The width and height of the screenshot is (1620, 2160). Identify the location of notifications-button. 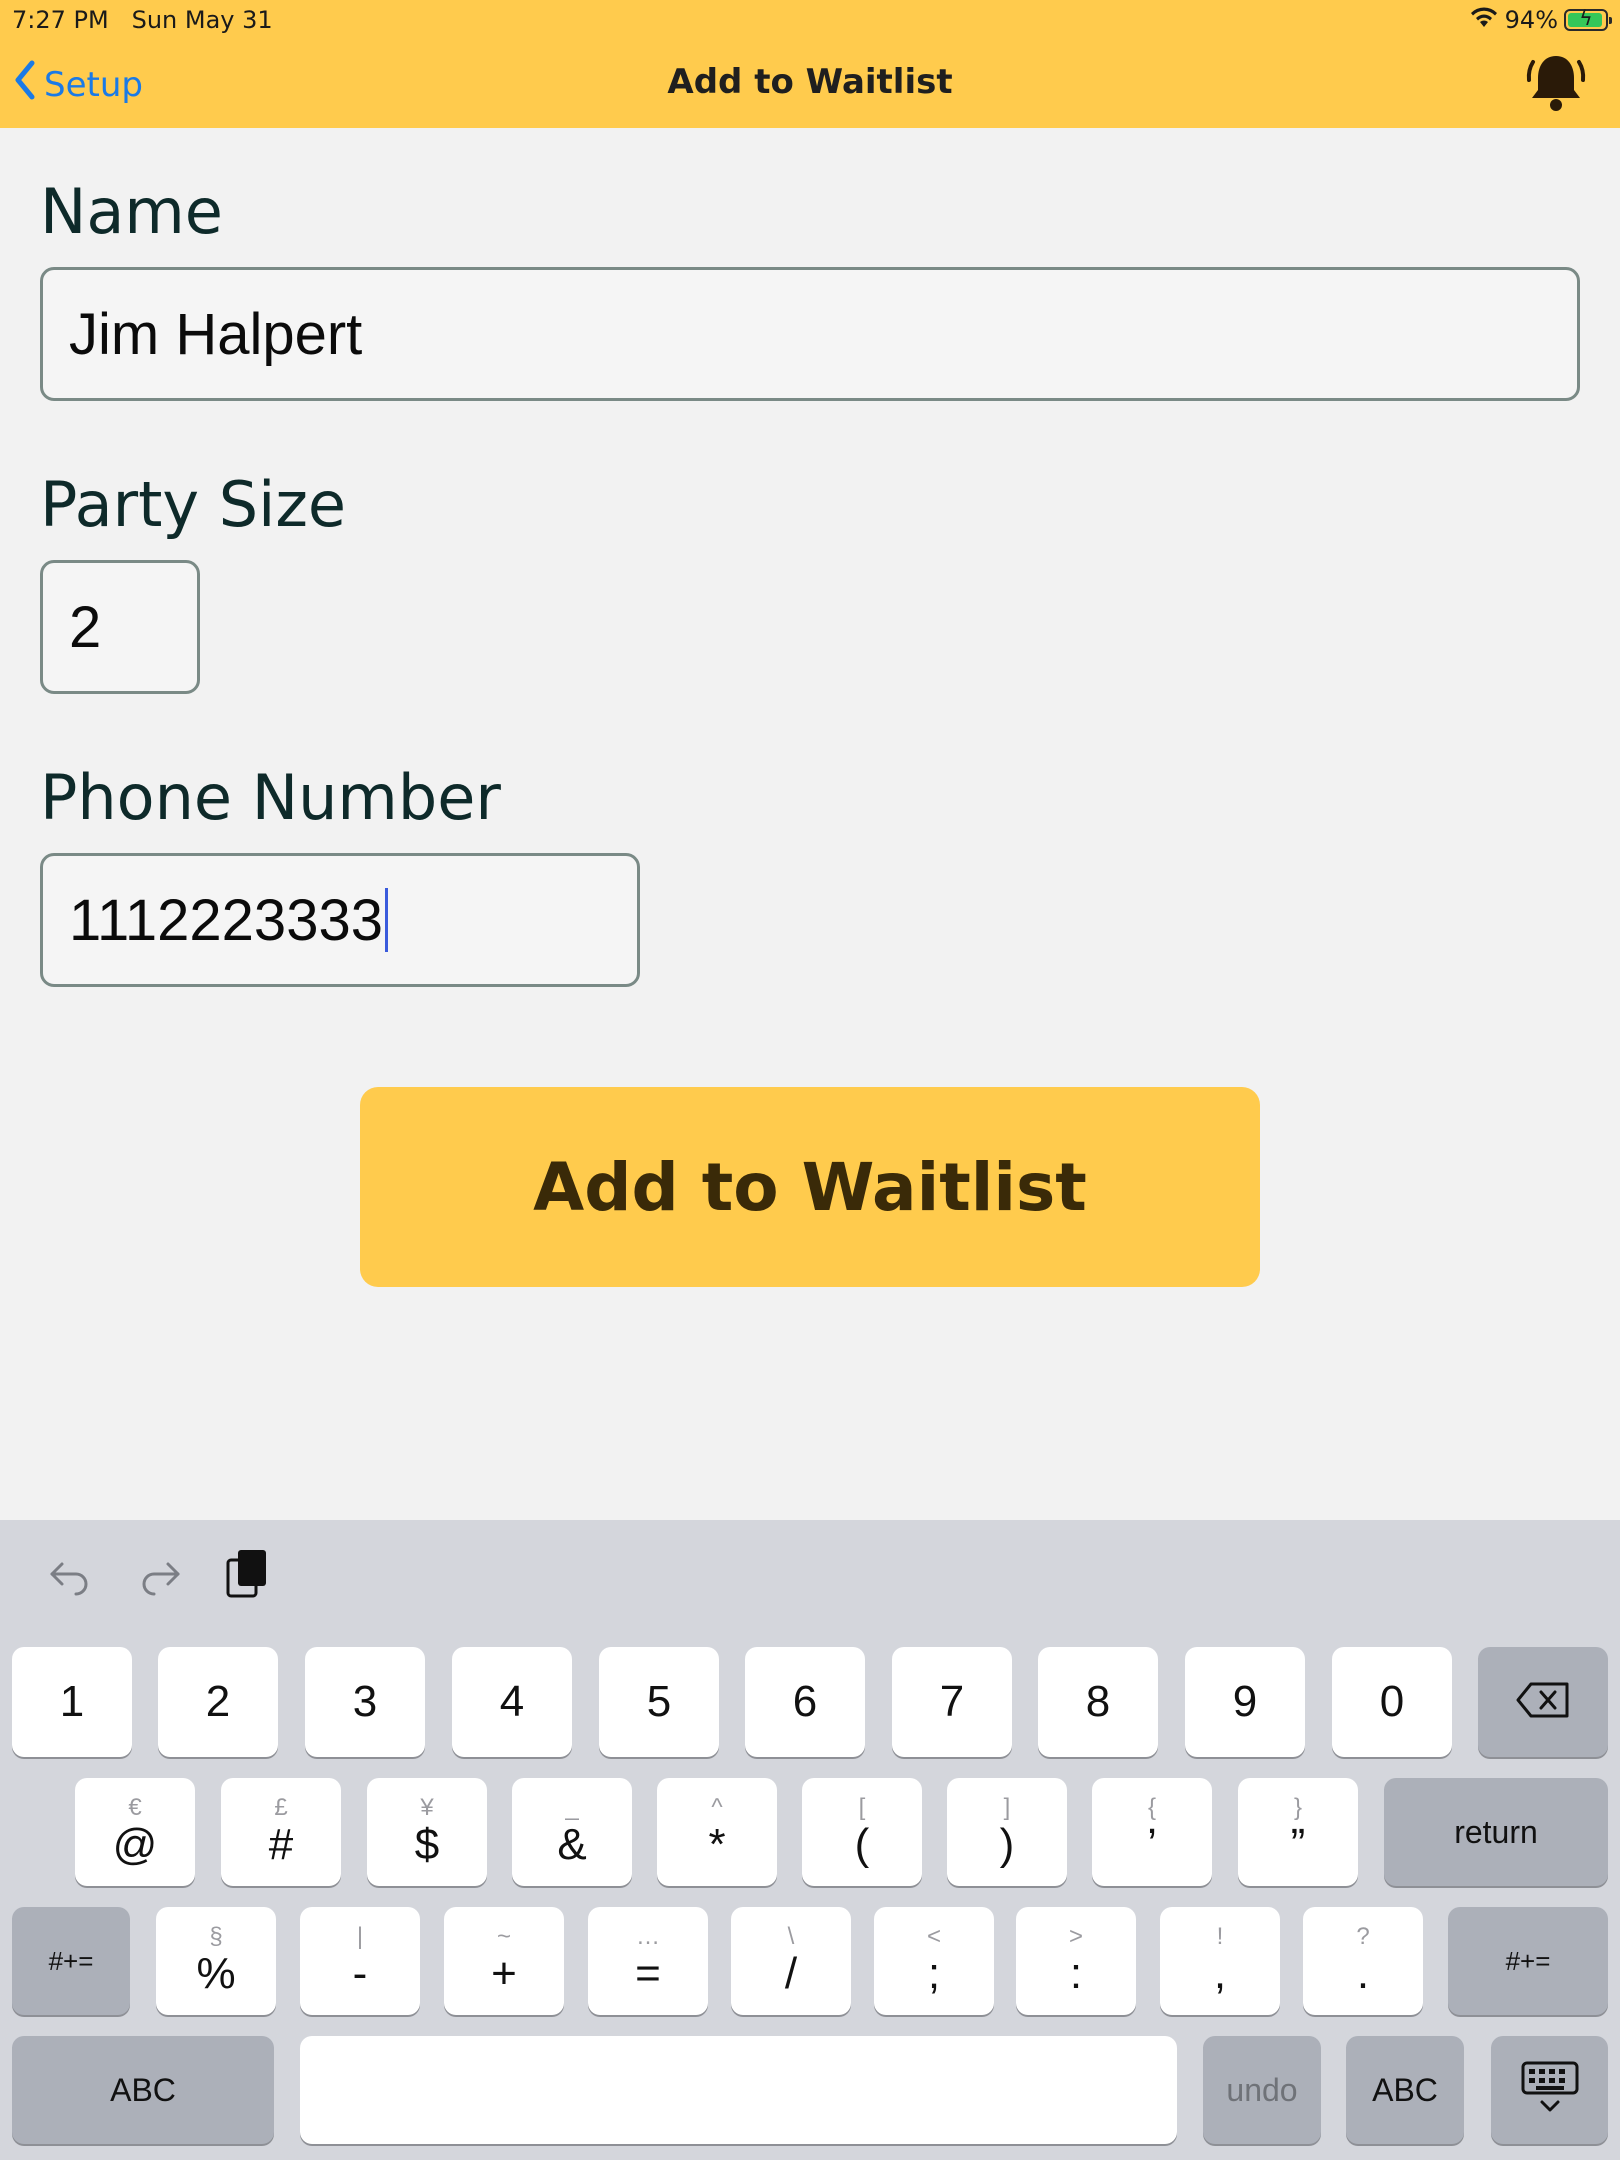
(1556, 84).